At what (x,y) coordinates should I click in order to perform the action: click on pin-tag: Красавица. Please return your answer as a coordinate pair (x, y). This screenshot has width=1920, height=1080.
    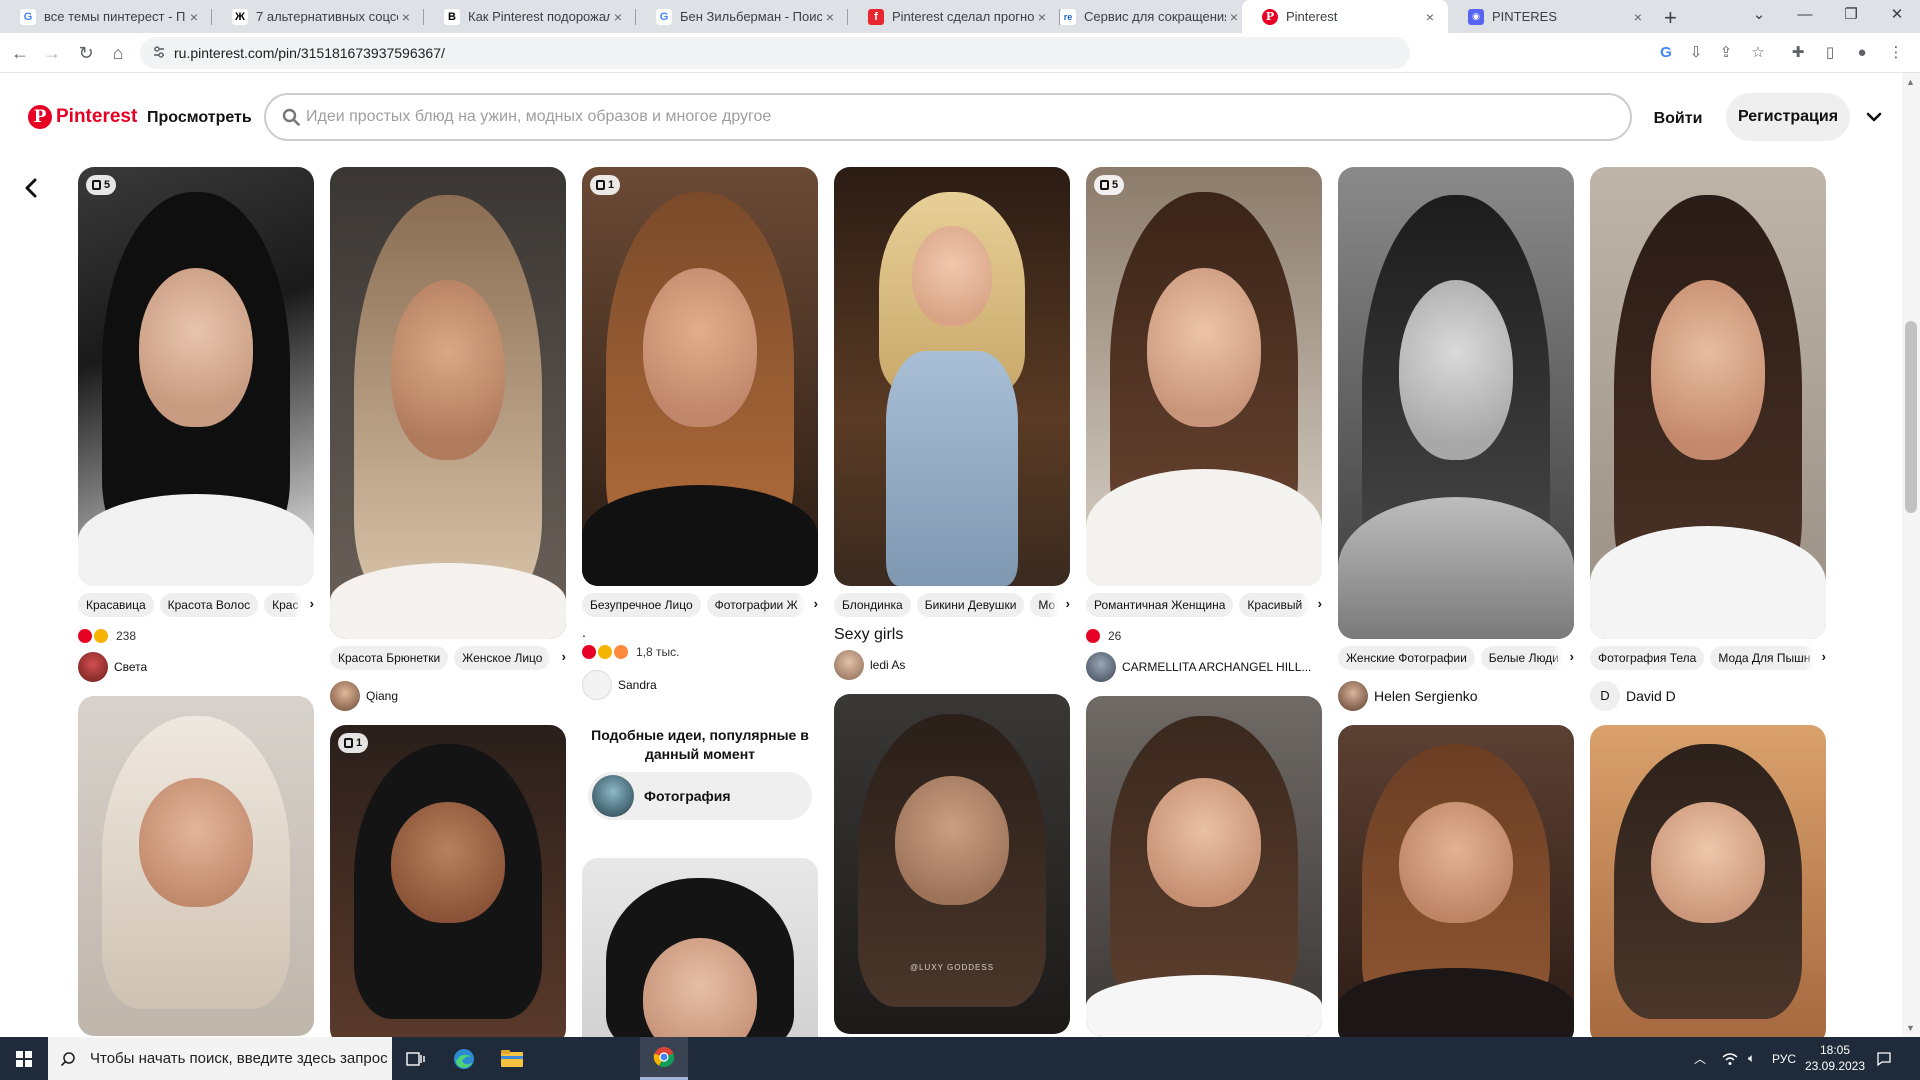
    Looking at the image, I should click on (116, 605).